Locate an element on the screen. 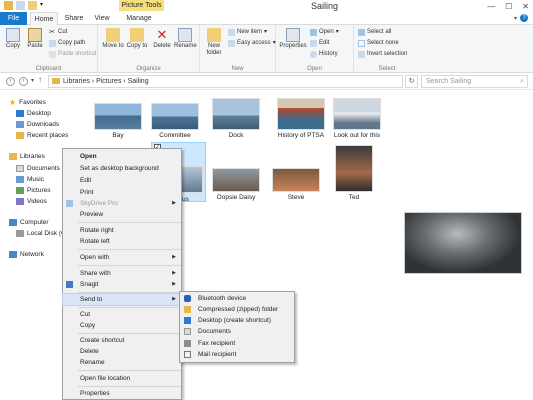 The image size is (533, 400). nav-favorites: ★ Favorites is located at coordinates (27, 102).